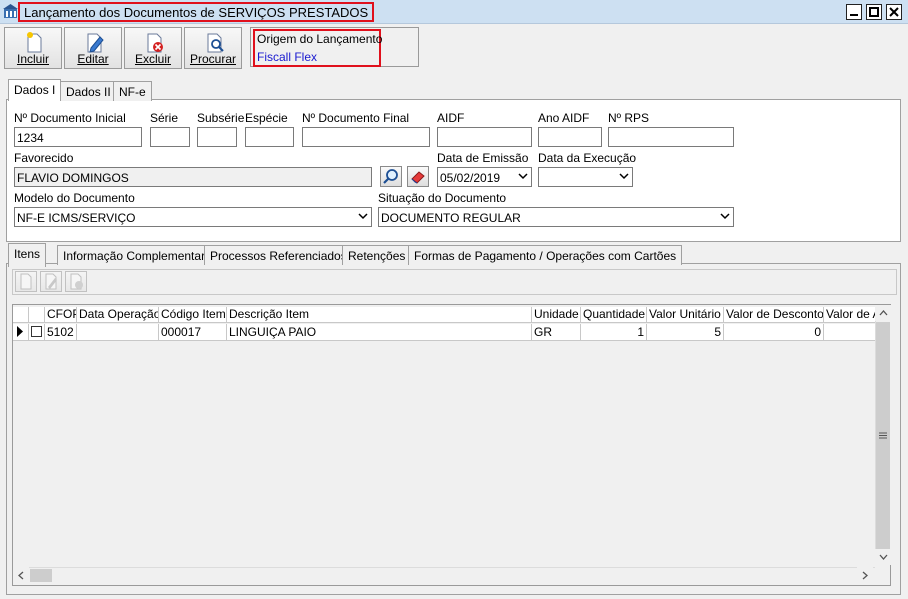 The width and height of the screenshot is (908, 599). What do you see at coordinates (170, 137) in the screenshot?
I see `serie-input` at bounding box center [170, 137].